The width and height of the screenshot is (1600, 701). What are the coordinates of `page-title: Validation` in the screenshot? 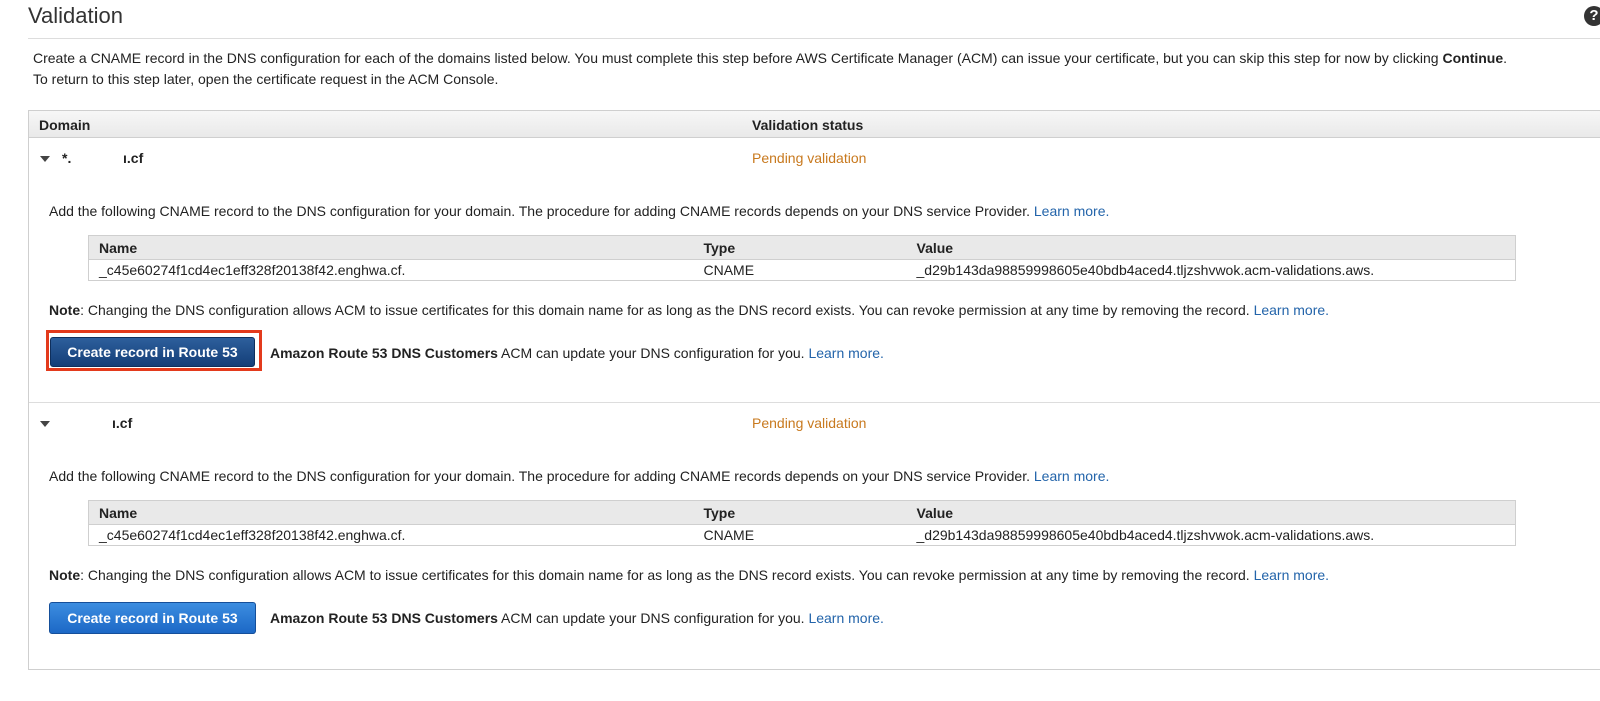 It's located at (75, 15).